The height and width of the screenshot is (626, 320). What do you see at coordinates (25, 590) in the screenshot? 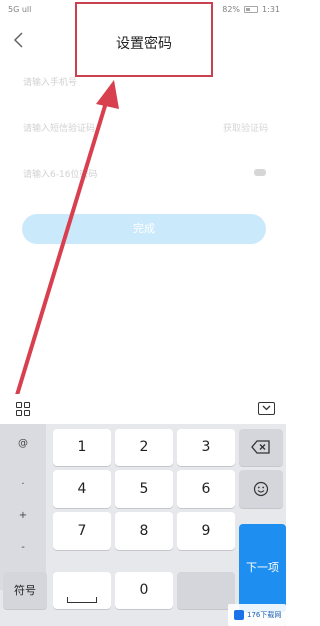
I see `symbol-switch-button: 符号` at bounding box center [25, 590].